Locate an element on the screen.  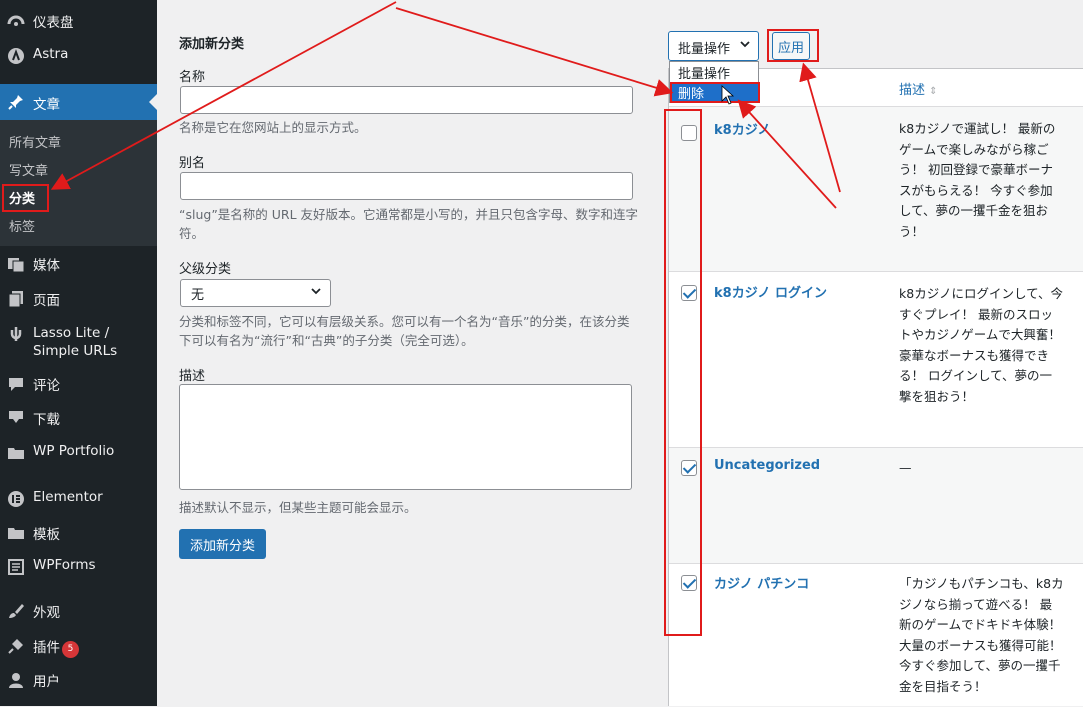
annotation-box-apply is located at coordinates (793, 45).